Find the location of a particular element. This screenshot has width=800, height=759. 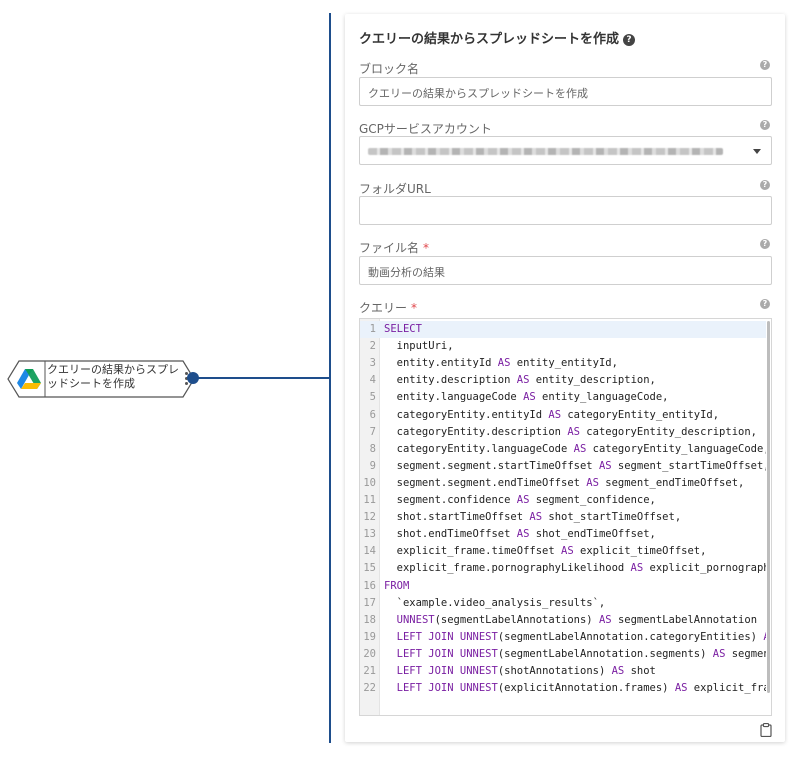

panel-title-text: クエリーの結果からスプレッドシートを作成 is located at coordinates (489, 39).